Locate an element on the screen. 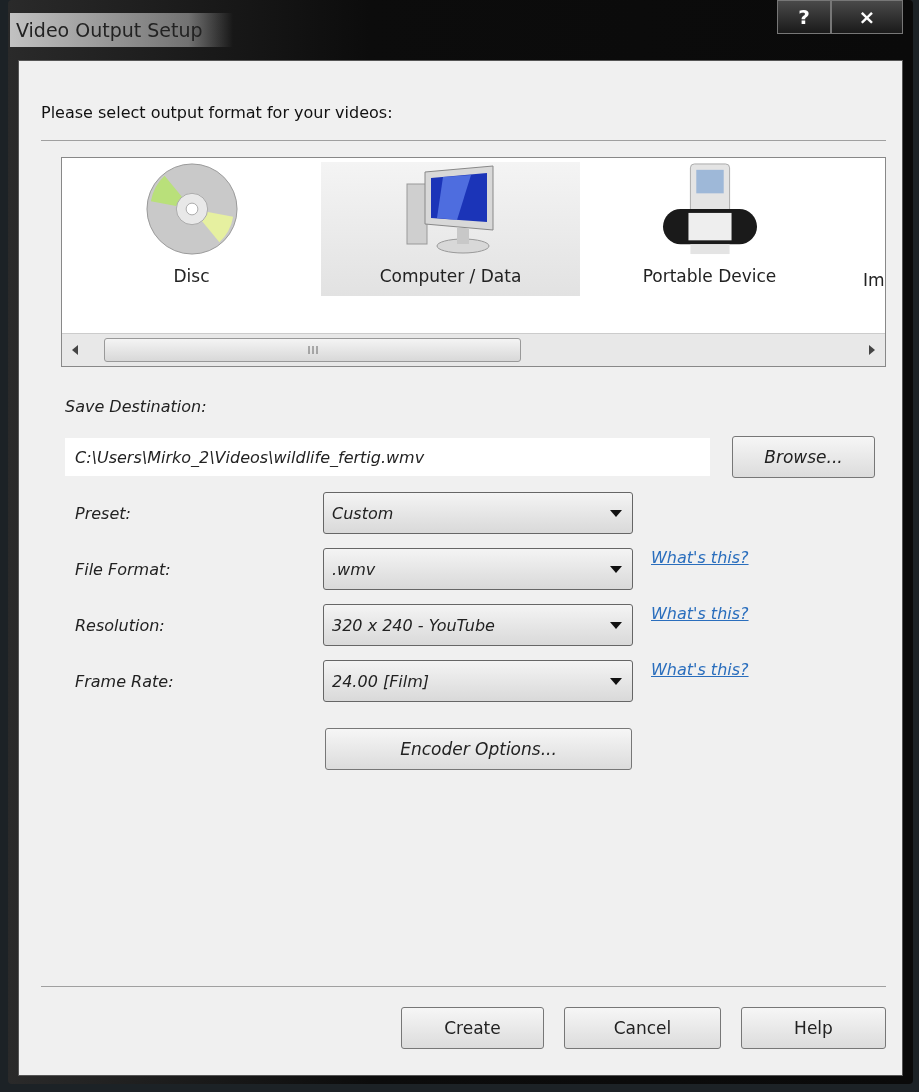 Image resolution: width=919 pixels, height=1092 pixels. dropdown: 320 x 240 - YouTube is located at coordinates (478, 625).